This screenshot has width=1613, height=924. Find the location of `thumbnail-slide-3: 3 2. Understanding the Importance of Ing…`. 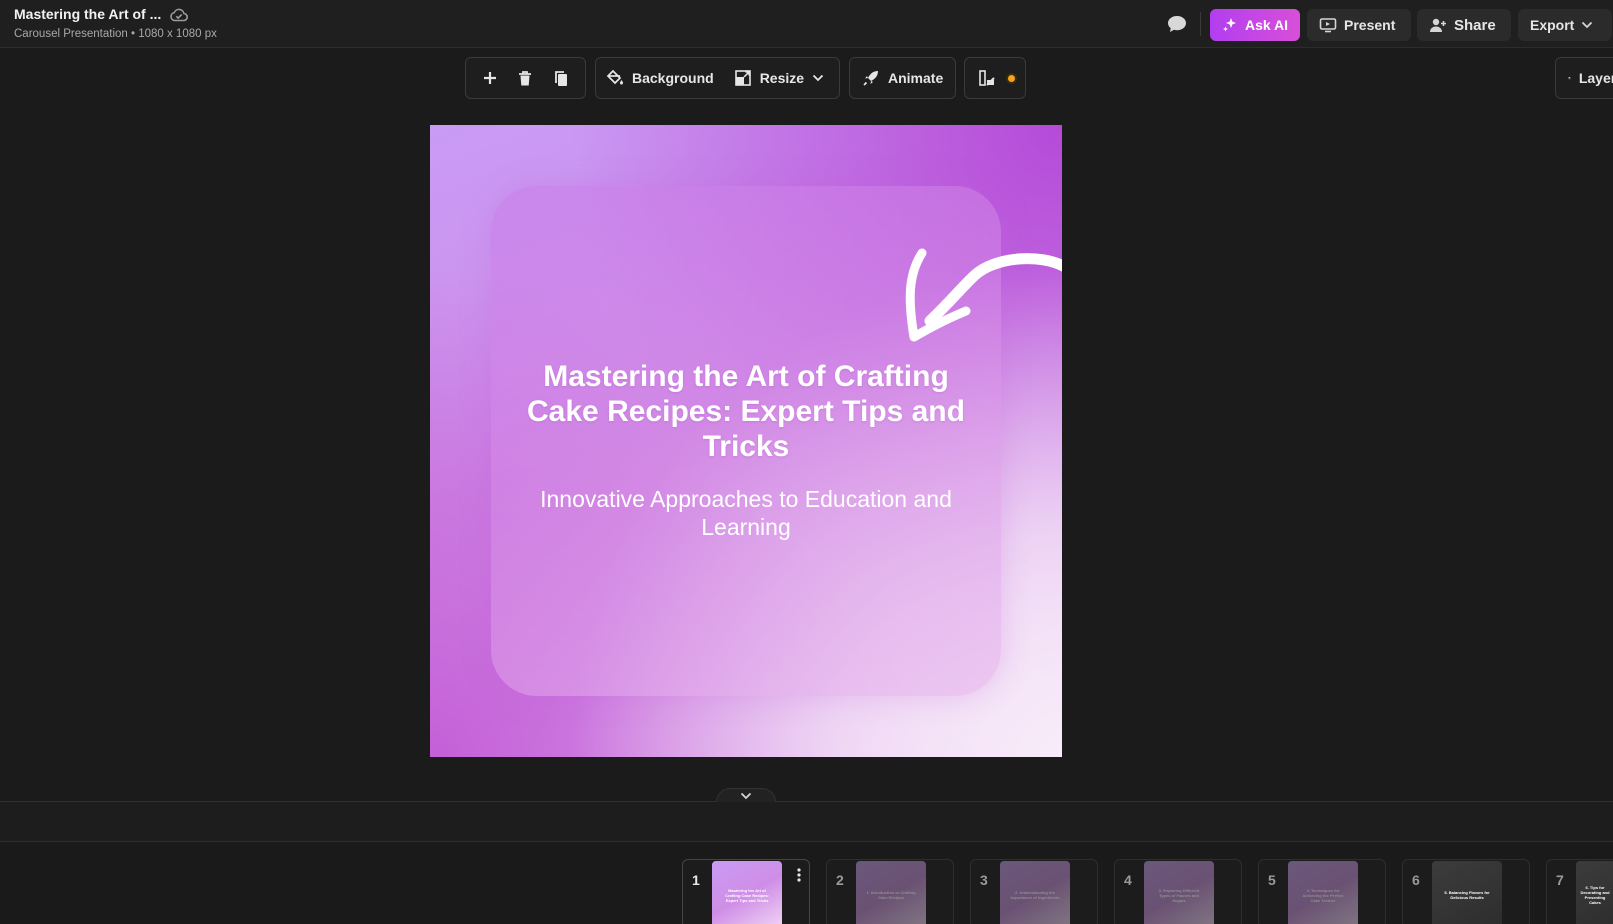

thumbnail-slide-3: 3 2. Understanding the Importance of Ing… is located at coordinates (1034, 891).